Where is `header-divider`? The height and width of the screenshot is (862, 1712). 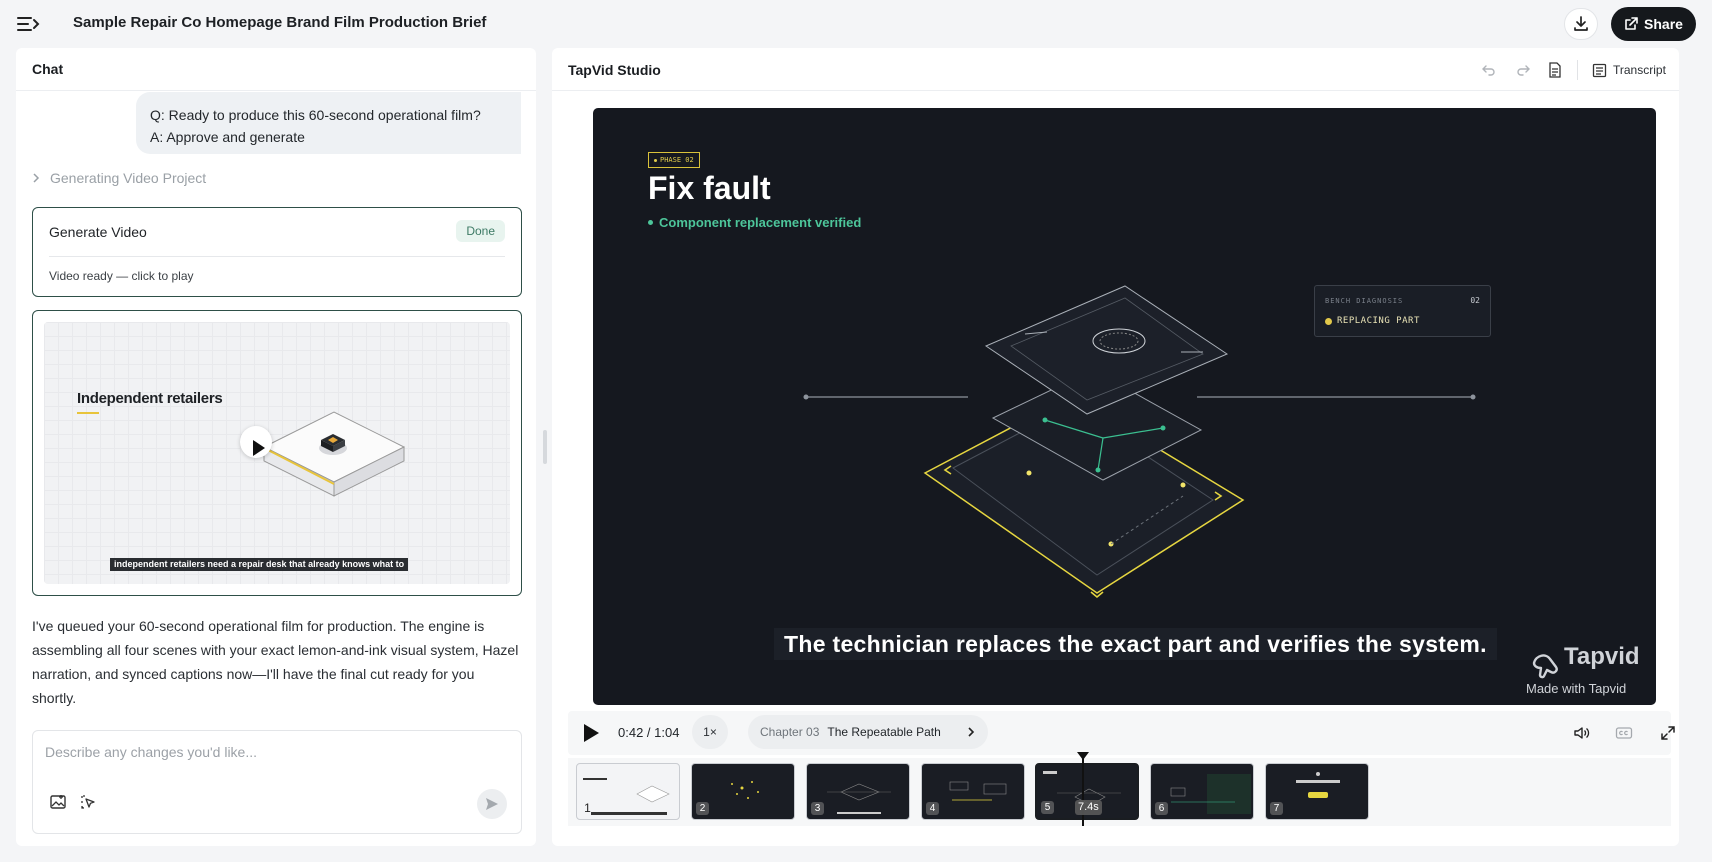
header-divider is located at coordinates (1577, 70).